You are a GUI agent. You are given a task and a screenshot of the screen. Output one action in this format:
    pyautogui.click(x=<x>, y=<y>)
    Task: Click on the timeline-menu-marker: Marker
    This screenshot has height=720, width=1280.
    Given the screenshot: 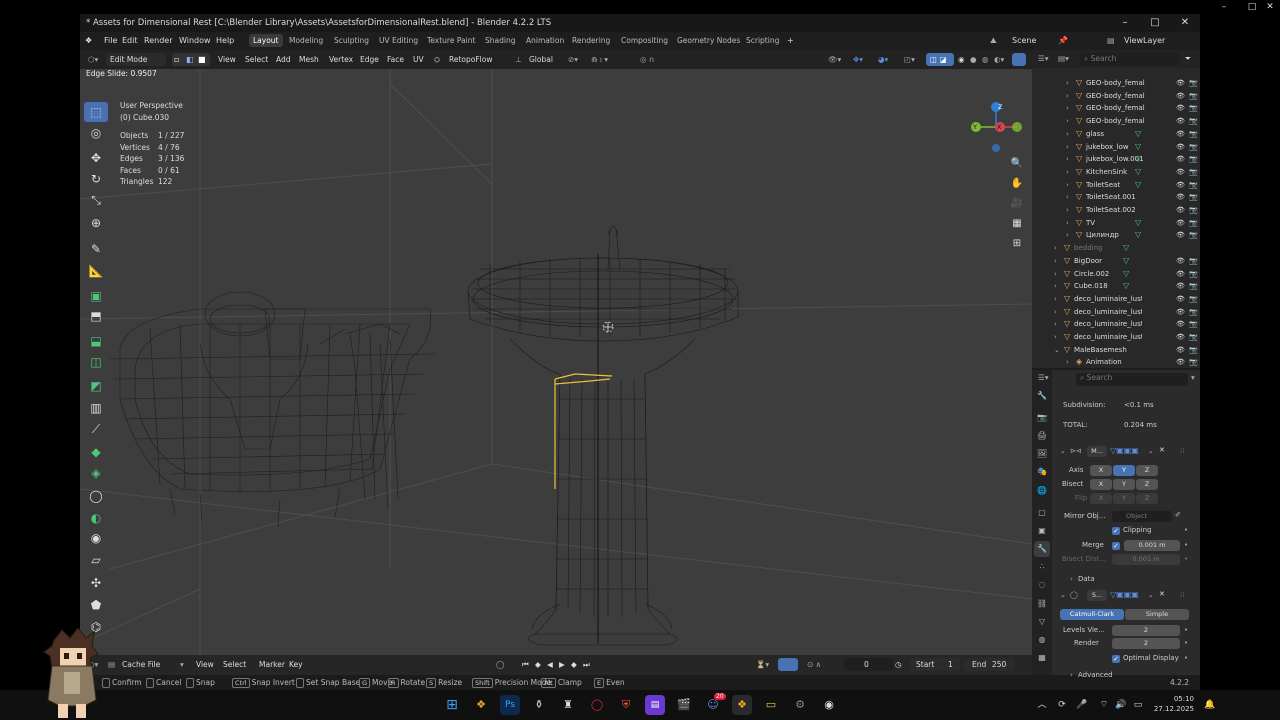 What is the action you would take?
    pyautogui.click(x=272, y=664)
    